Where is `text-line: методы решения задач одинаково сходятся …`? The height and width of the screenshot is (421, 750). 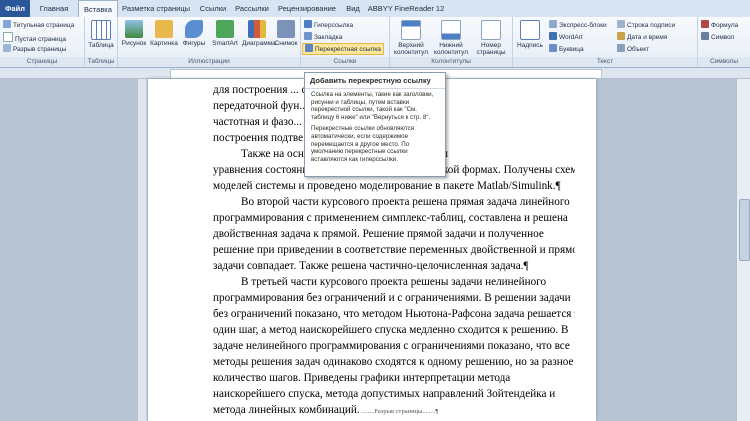 text-line: методы решения задач одинаково сходятся … is located at coordinates (393, 362).